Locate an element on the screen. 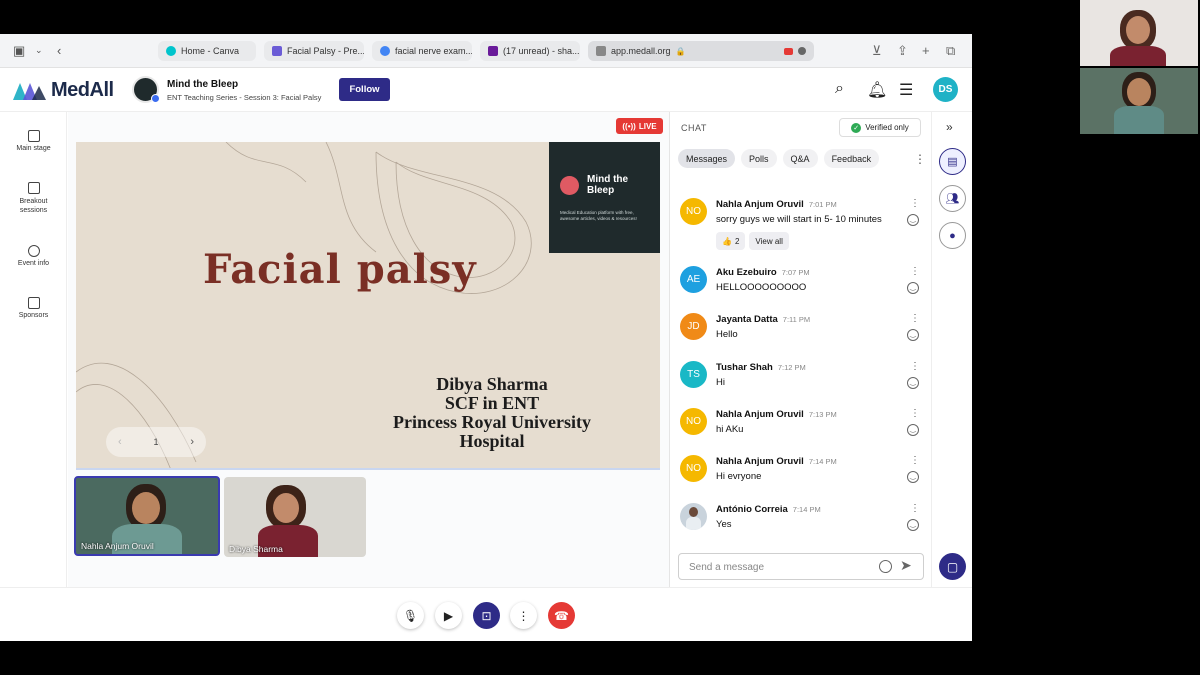 The image size is (1200, 675). chat-message-input is located at coordinates (779, 567).